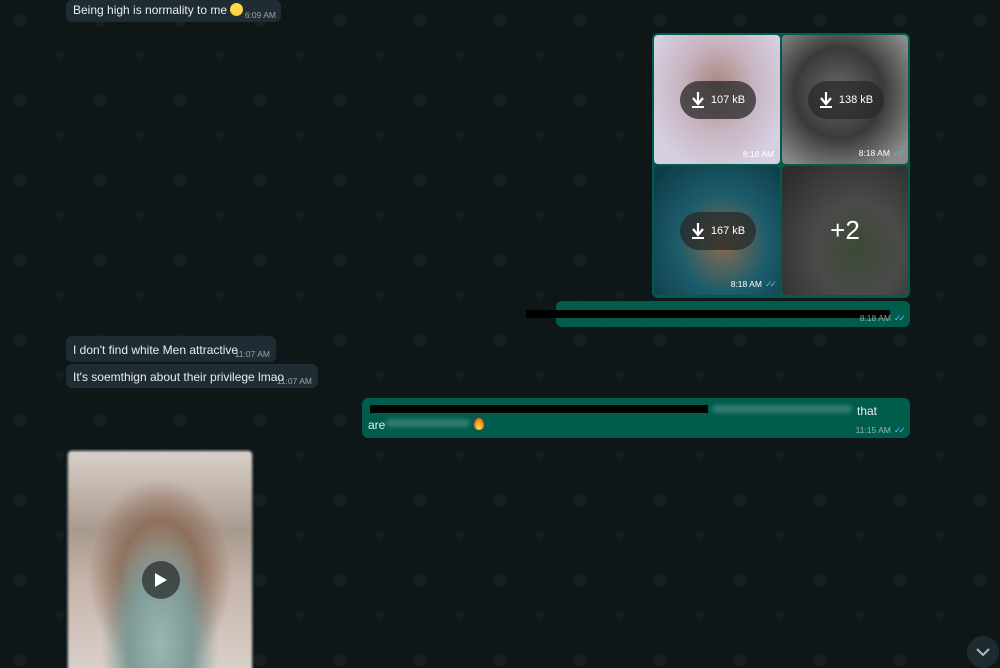  What do you see at coordinates (728, 231) in the screenshot?
I see `file-size: 167 kB` at bounding box center [728, 231].